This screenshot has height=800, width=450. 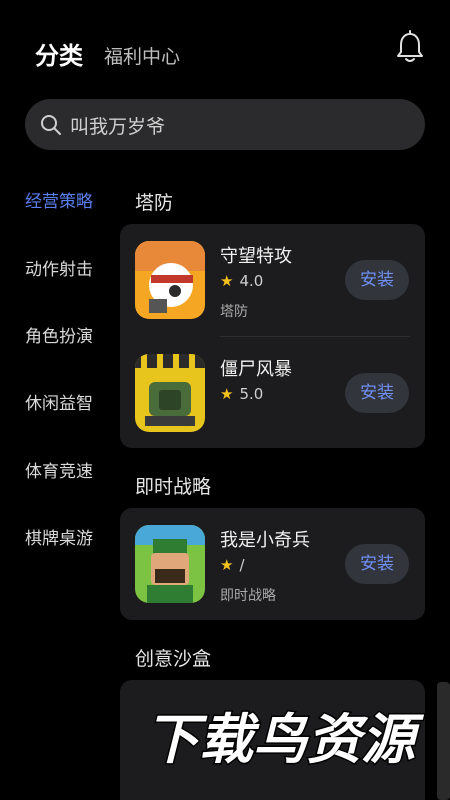 What do you see at coordinates (170, 564) in the screenshot?
I see `app-icon-xiaoqibing` at bounding box center [170, 564].